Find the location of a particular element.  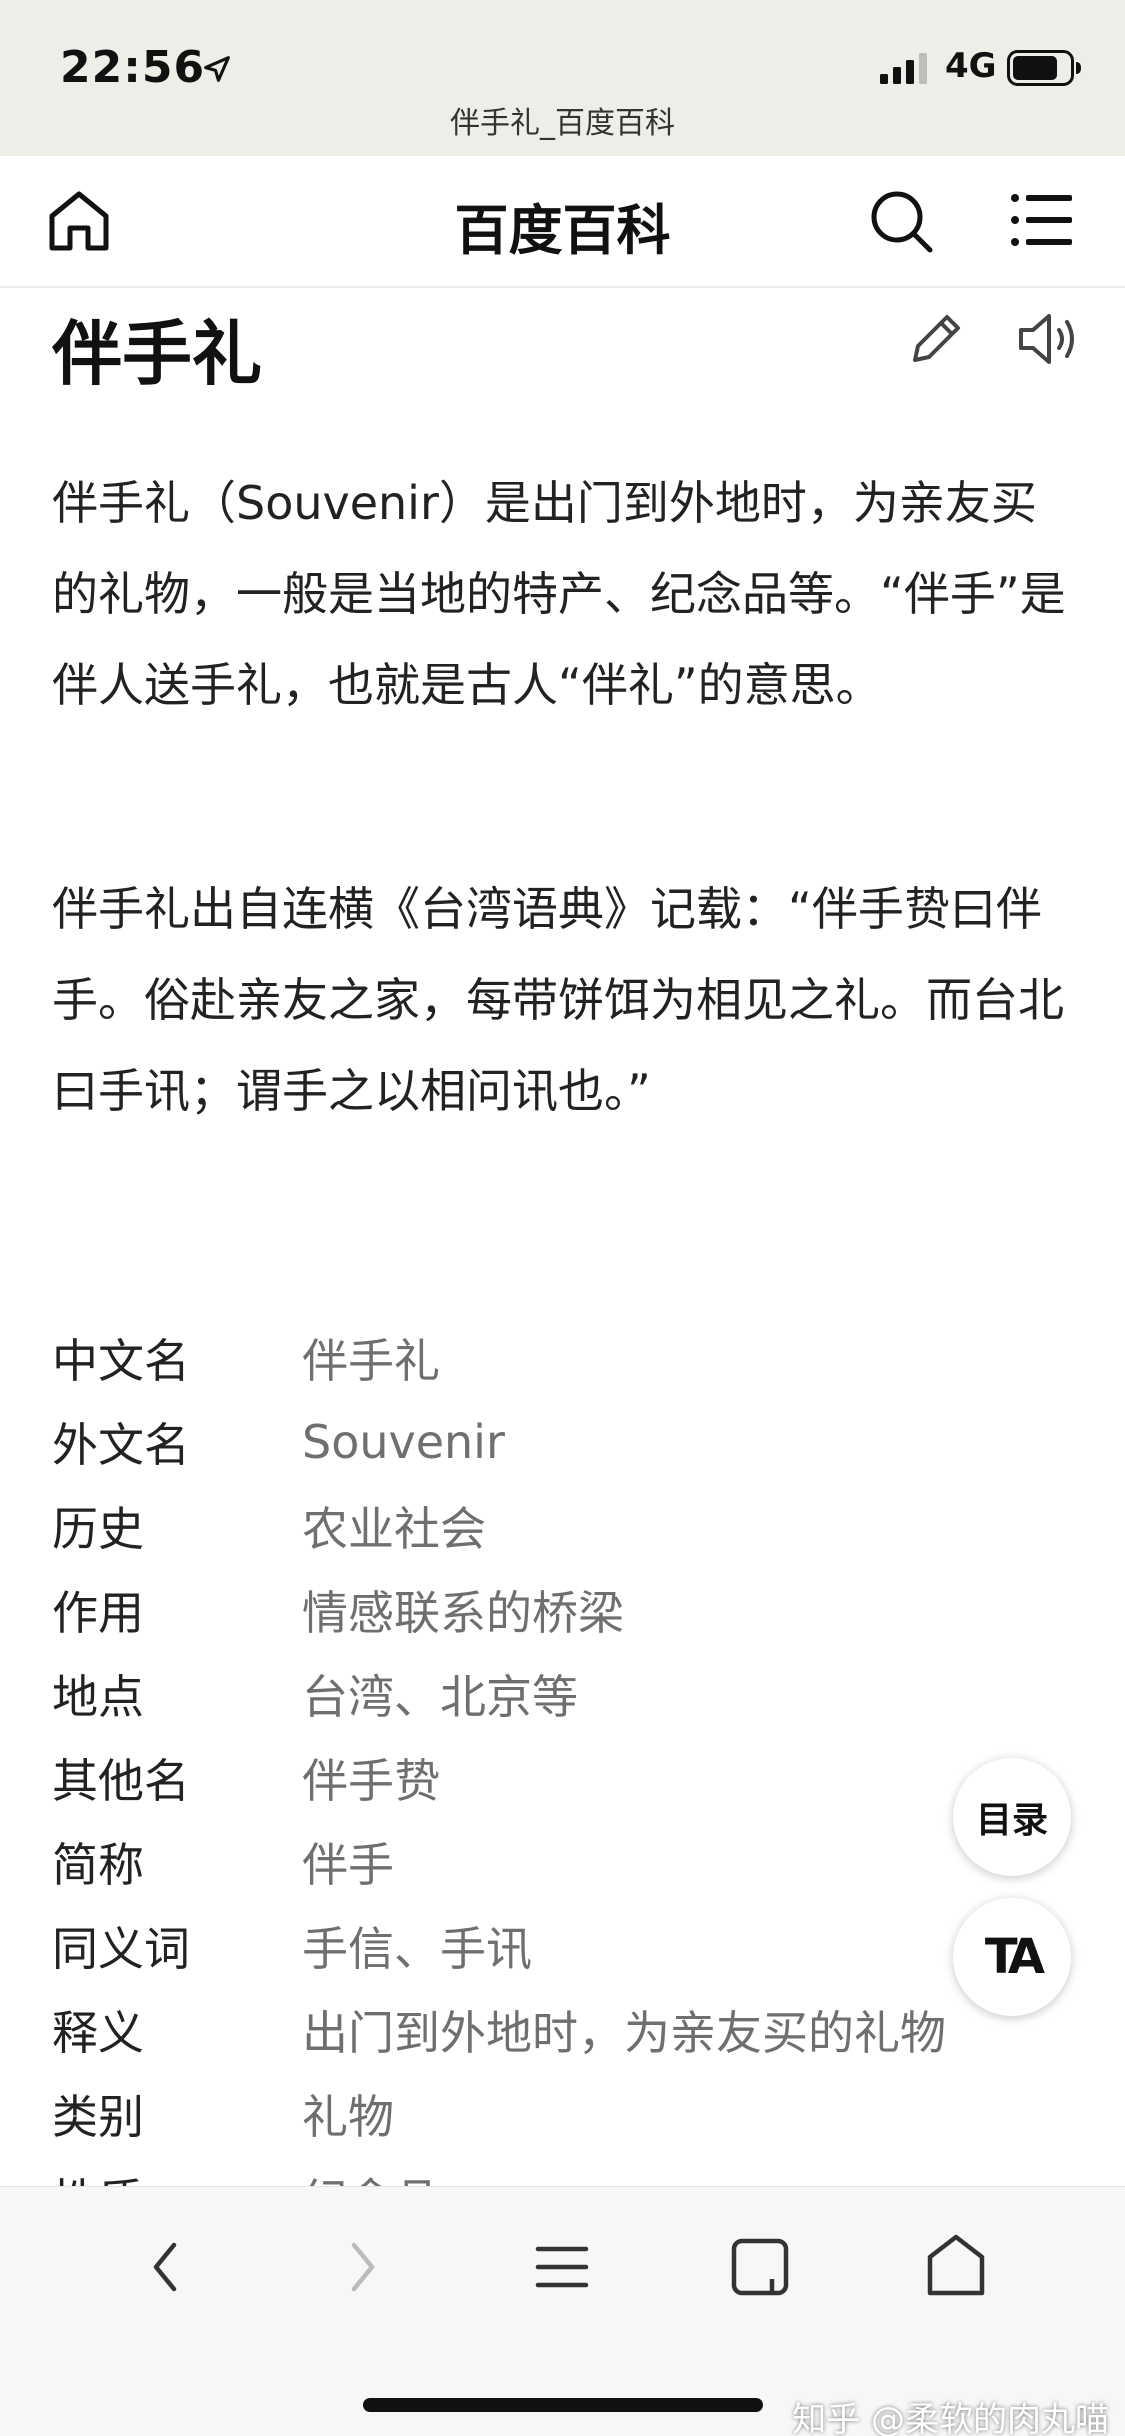

page-url-title: 伴手礼_百度百科 is located at coordinates (562, 120).